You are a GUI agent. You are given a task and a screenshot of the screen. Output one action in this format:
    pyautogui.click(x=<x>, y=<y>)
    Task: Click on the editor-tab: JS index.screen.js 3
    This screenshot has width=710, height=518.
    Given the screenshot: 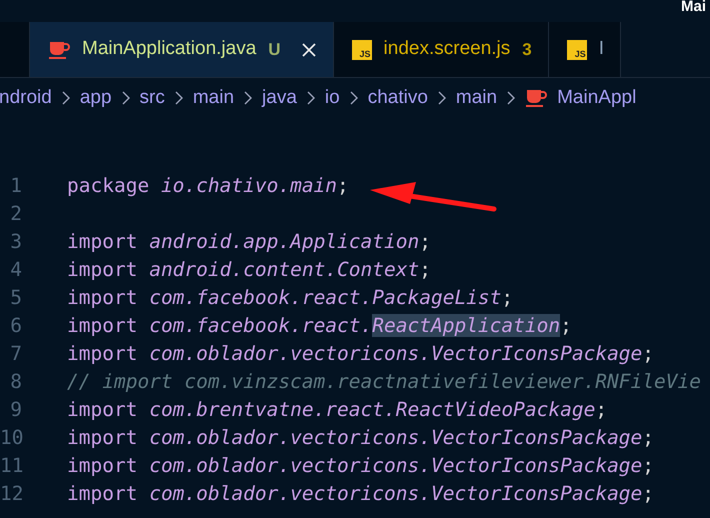 What is the action you would take?
    pyautogui.click(x=441, y=49)
    